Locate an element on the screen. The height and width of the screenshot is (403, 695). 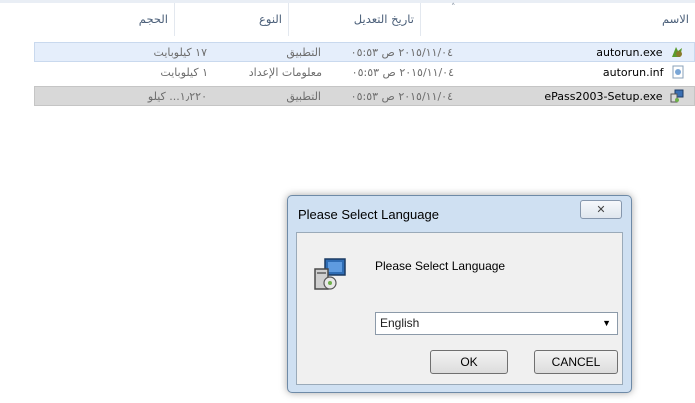
close-icon: ✕ is located at coordinates (601, 209).